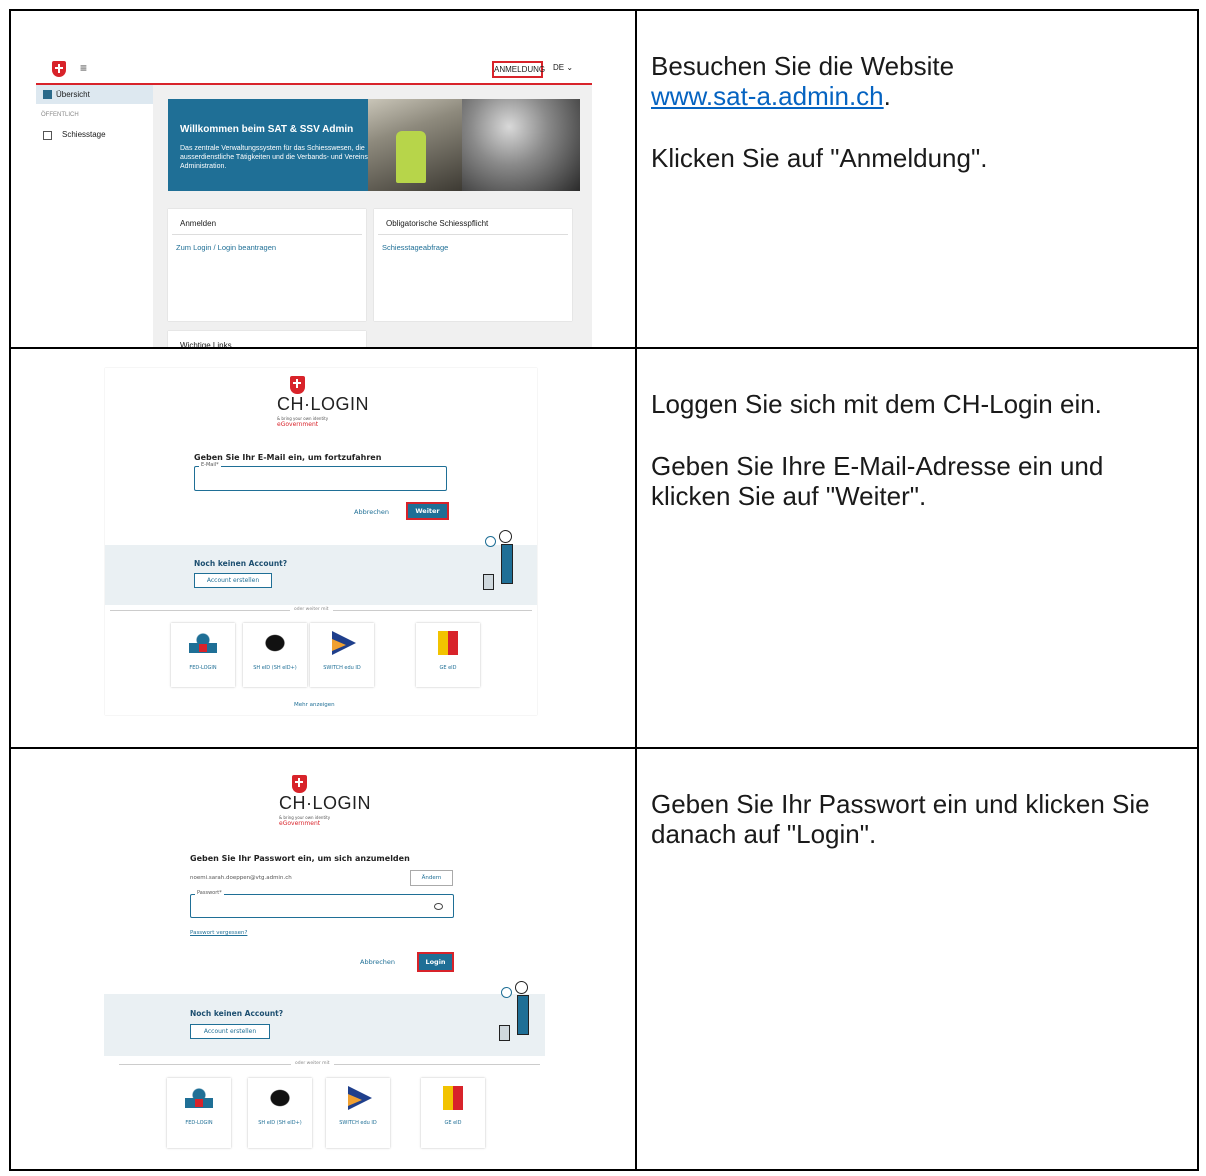 This screenshot has width=1206, height=1176. What do you see at coordinates (415, 145) in the screenshot?
I see `hero-photo-shooter` at bounding box center [415, 145].